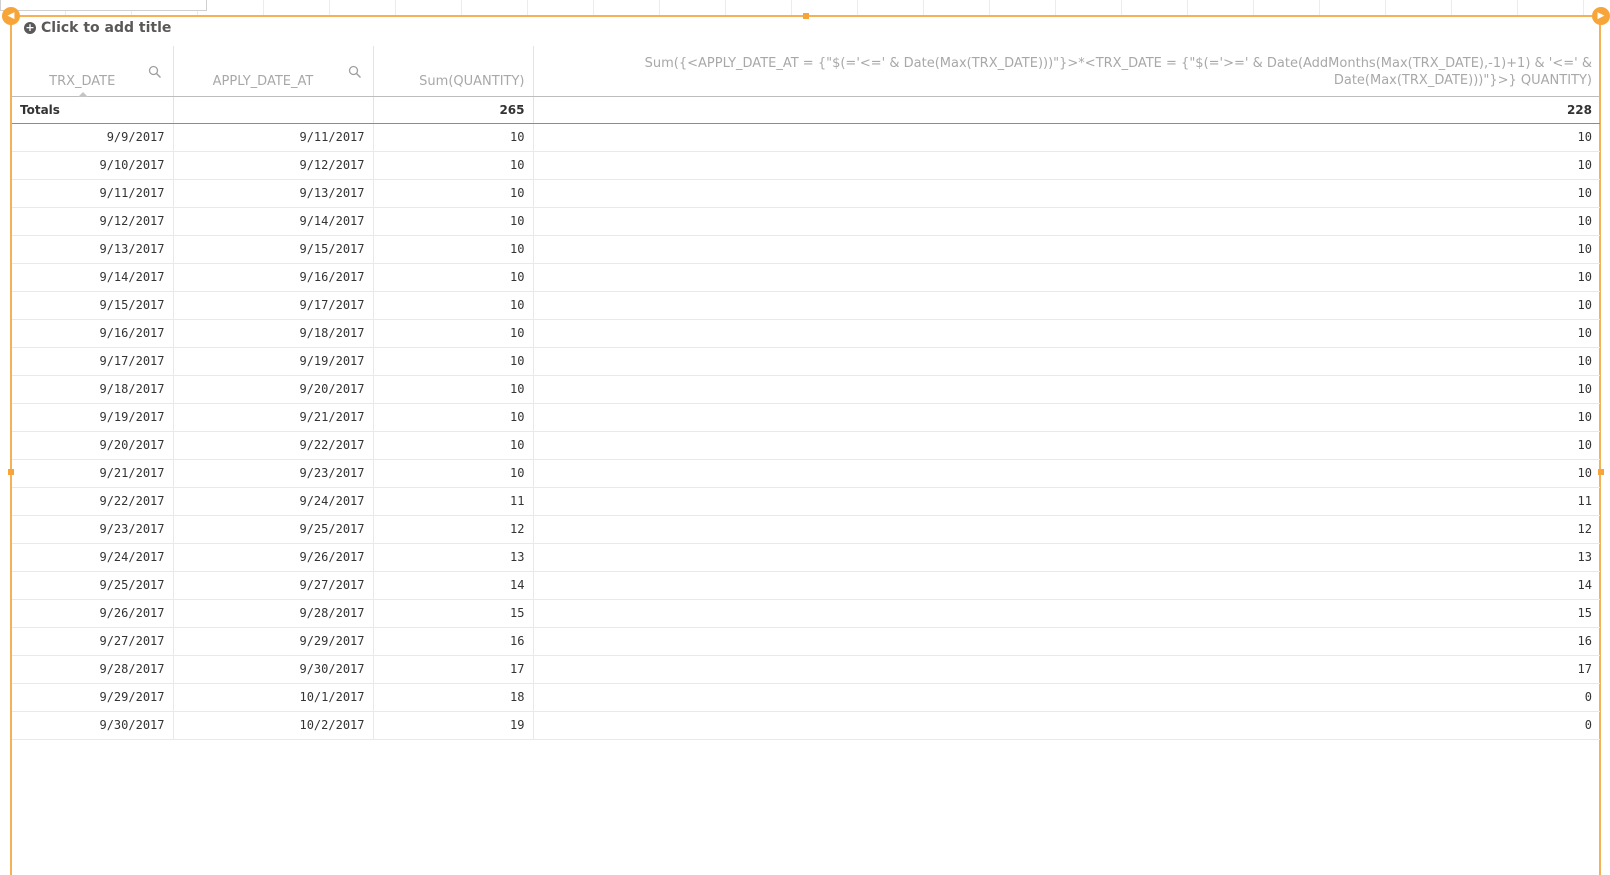  I want to click on table-row: 9/9/2017 9/11/2017 10 10, so click(806, 137).